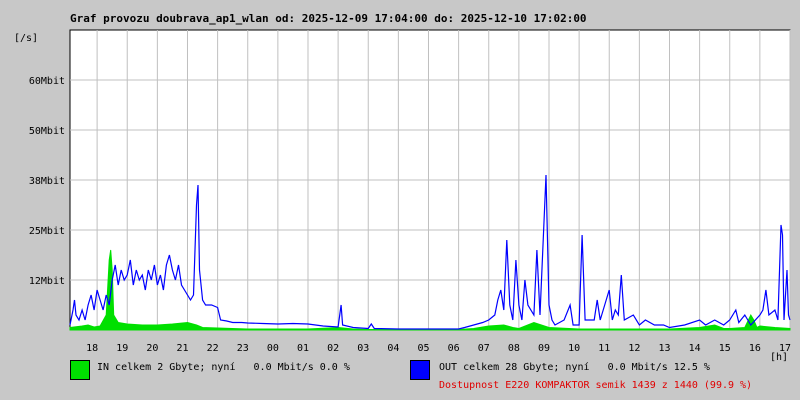 The image size is (800, 400). Describe the element at coordinates (47, 281) in the screenshot. I see `y-tick-label: 12Mbit` at that location.